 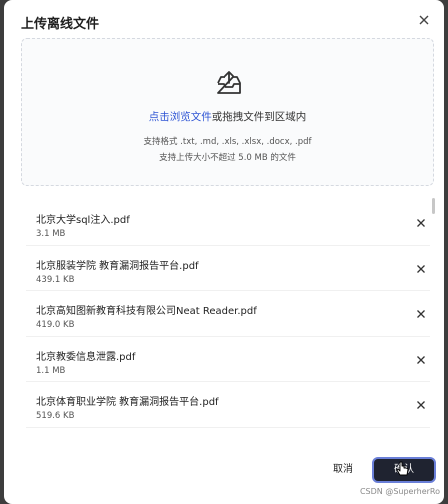 What do you see at coordinates (86, 357) in the screenshot?
I see `file-name: 北京教委信息泄露.pdf` at bounding box center [86, 357].